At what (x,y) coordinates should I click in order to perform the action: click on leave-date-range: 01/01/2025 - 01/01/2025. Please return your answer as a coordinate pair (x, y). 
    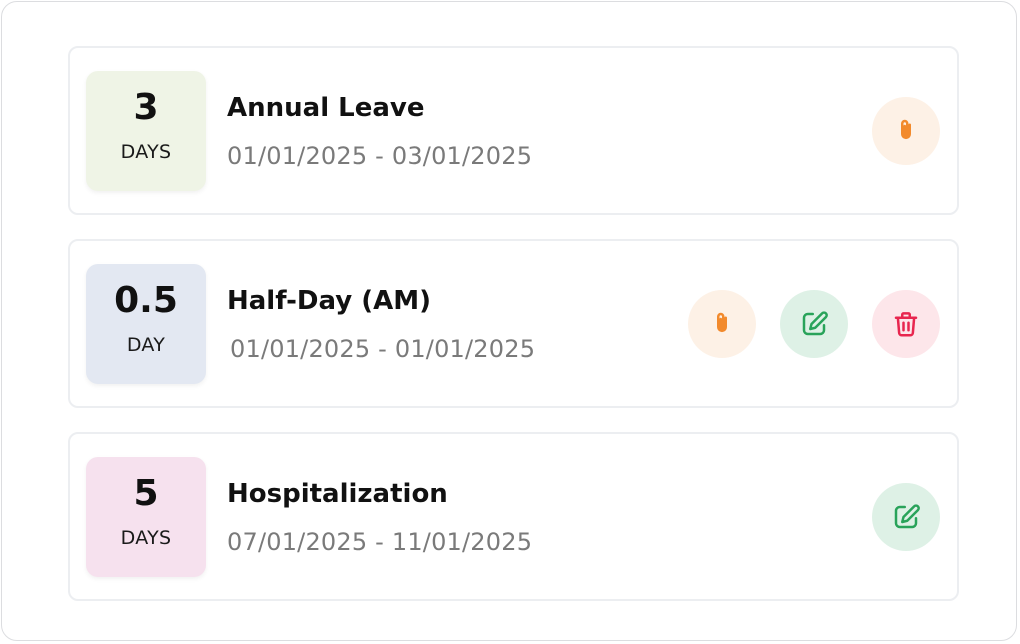
    Looking at the image, I should click on (383, 349).